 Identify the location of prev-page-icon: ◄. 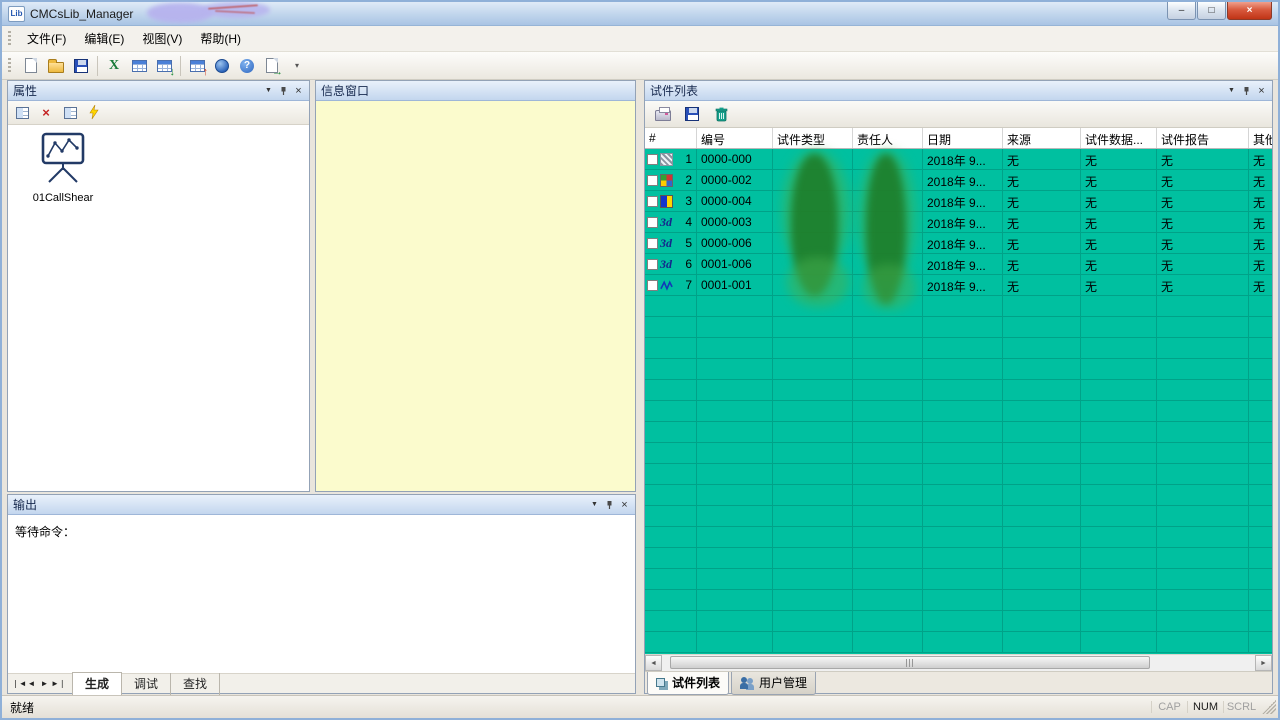
(31, 683).